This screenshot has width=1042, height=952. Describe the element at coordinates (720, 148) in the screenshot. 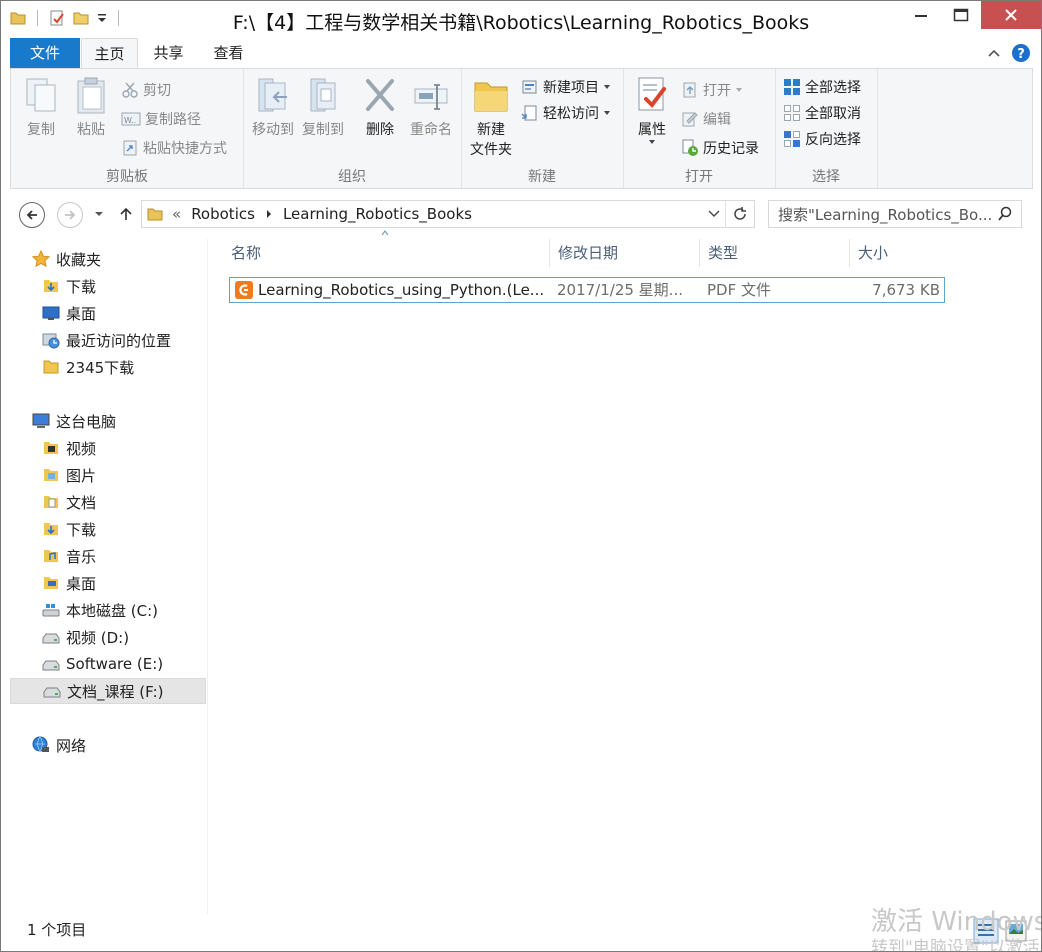

I see `history-button: 历史记录` at that location.